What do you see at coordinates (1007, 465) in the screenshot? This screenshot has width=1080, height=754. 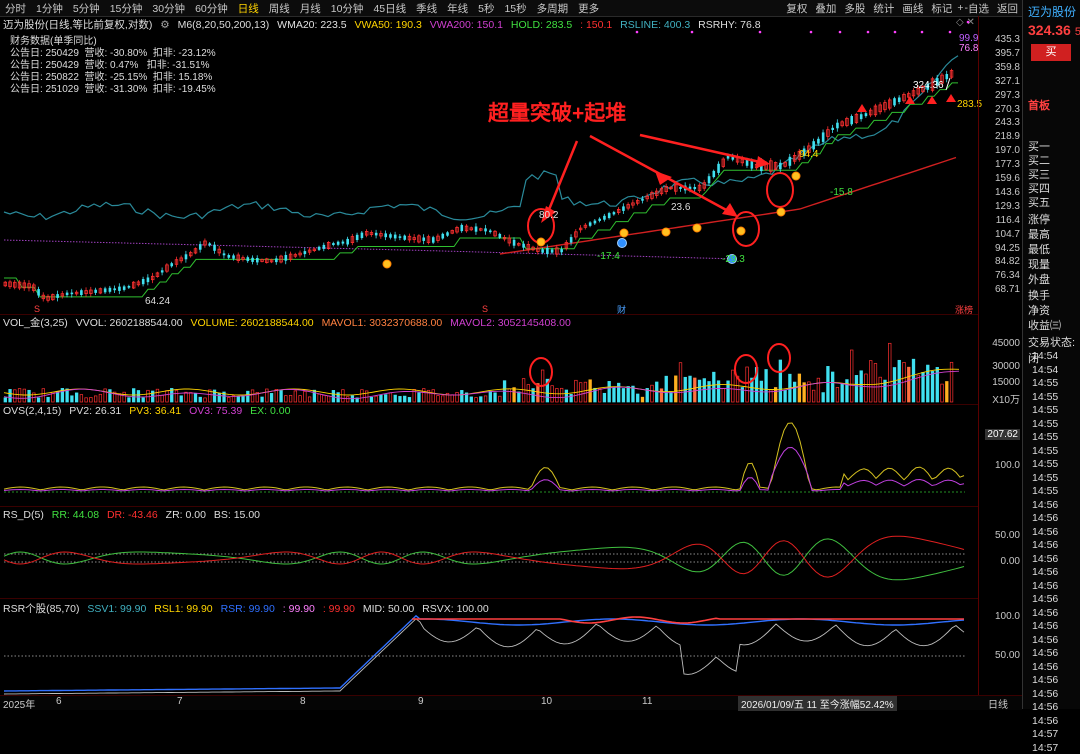 I see `axis-label: 100.0` at bounding box center [1007, 465].